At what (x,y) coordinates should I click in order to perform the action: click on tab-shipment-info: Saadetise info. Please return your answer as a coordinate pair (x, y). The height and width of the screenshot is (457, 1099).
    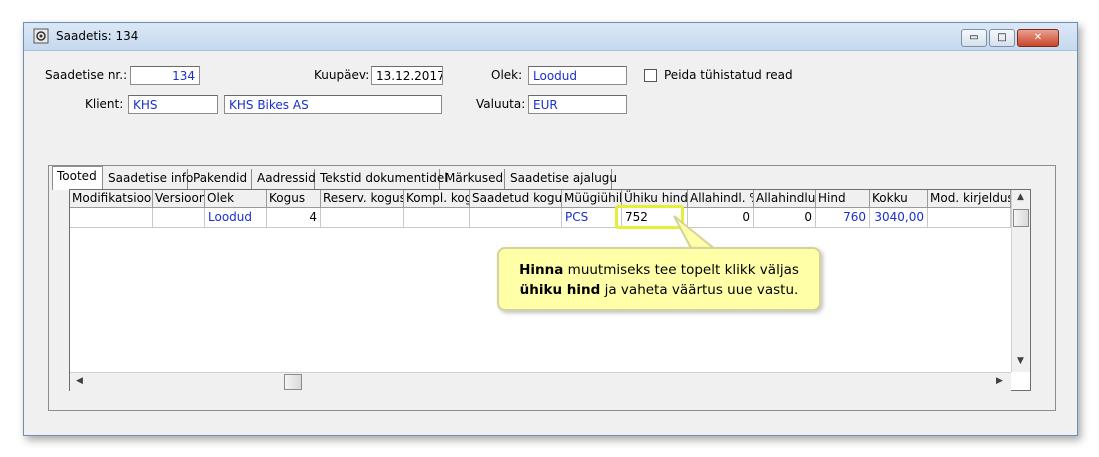
    Looking at the image, I should click on (148, 179).